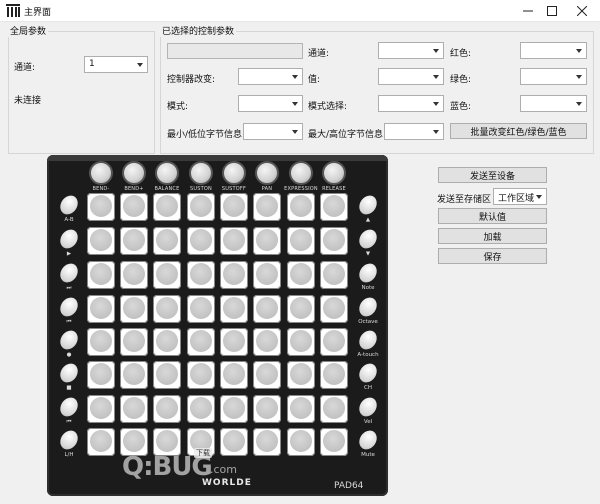 This screenshot has height=504, width=600. I want to click on control-channel-select, so click(411, 50).